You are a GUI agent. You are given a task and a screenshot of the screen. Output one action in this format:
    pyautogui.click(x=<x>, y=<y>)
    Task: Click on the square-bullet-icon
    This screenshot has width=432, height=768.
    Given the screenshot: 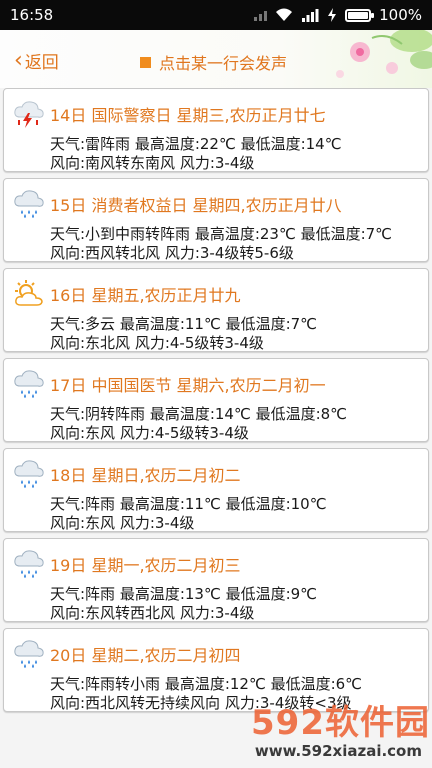 What is the action you would take?
    pyautogui.click(x=145, y=62)
    